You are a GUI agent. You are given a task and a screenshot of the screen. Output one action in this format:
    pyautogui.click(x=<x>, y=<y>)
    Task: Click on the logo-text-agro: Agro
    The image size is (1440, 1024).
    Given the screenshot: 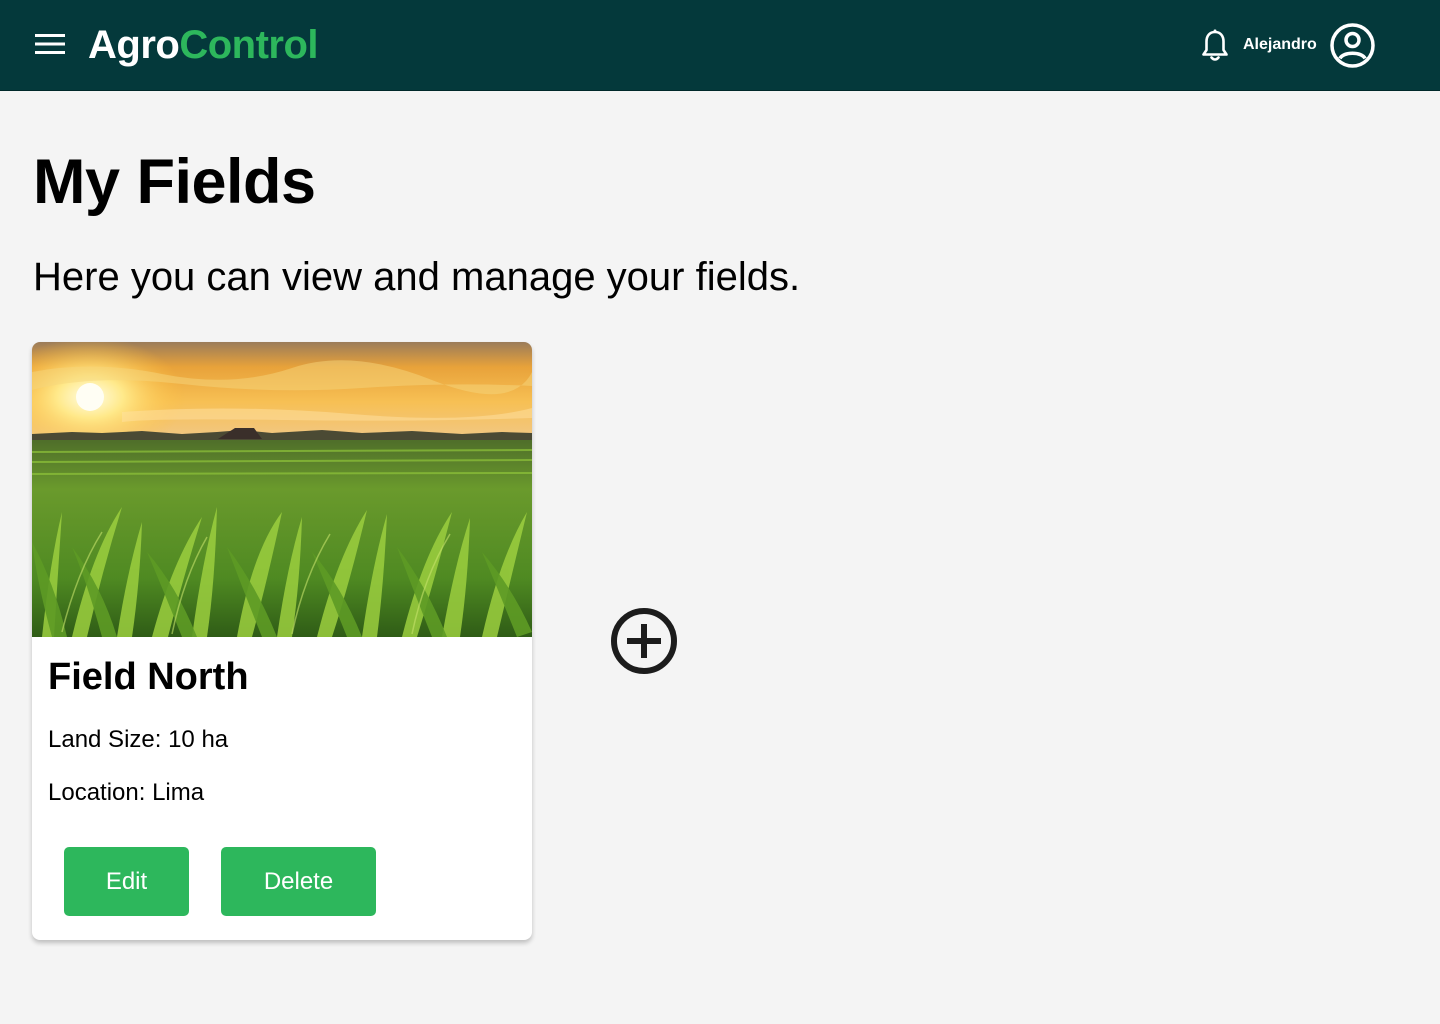 What is the action you would take?
    pyautogui.click(x=134, y=45)
    